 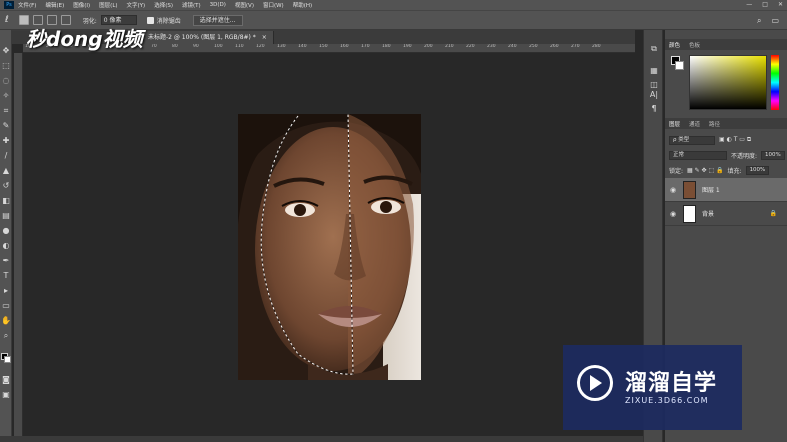 I want to click on tab-label: 未标题-2 @ 100% (图层 1, RGB/8#) *, so click(x=202, y=37).